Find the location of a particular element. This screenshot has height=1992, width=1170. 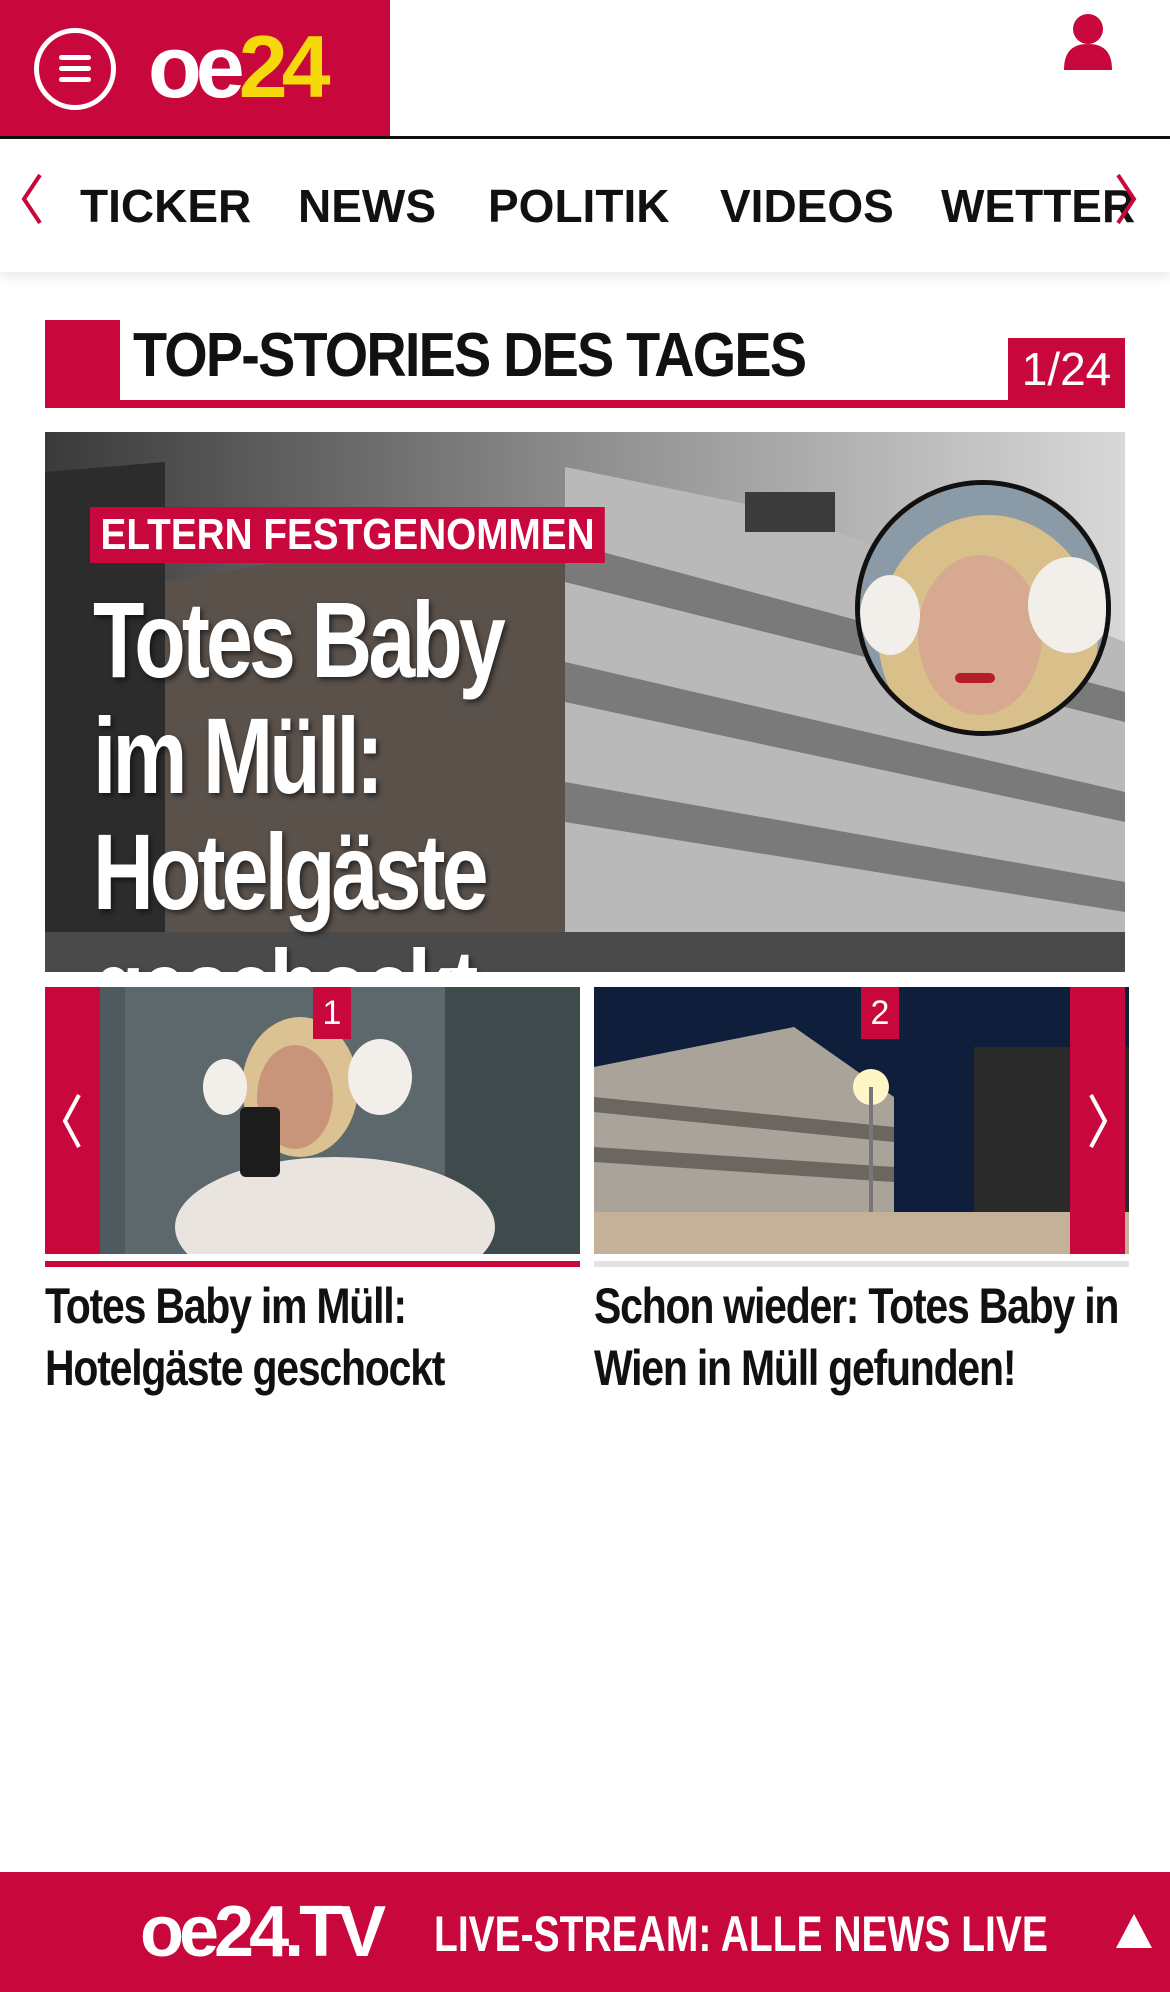

heading-accent is located at coordinates (82, 364).